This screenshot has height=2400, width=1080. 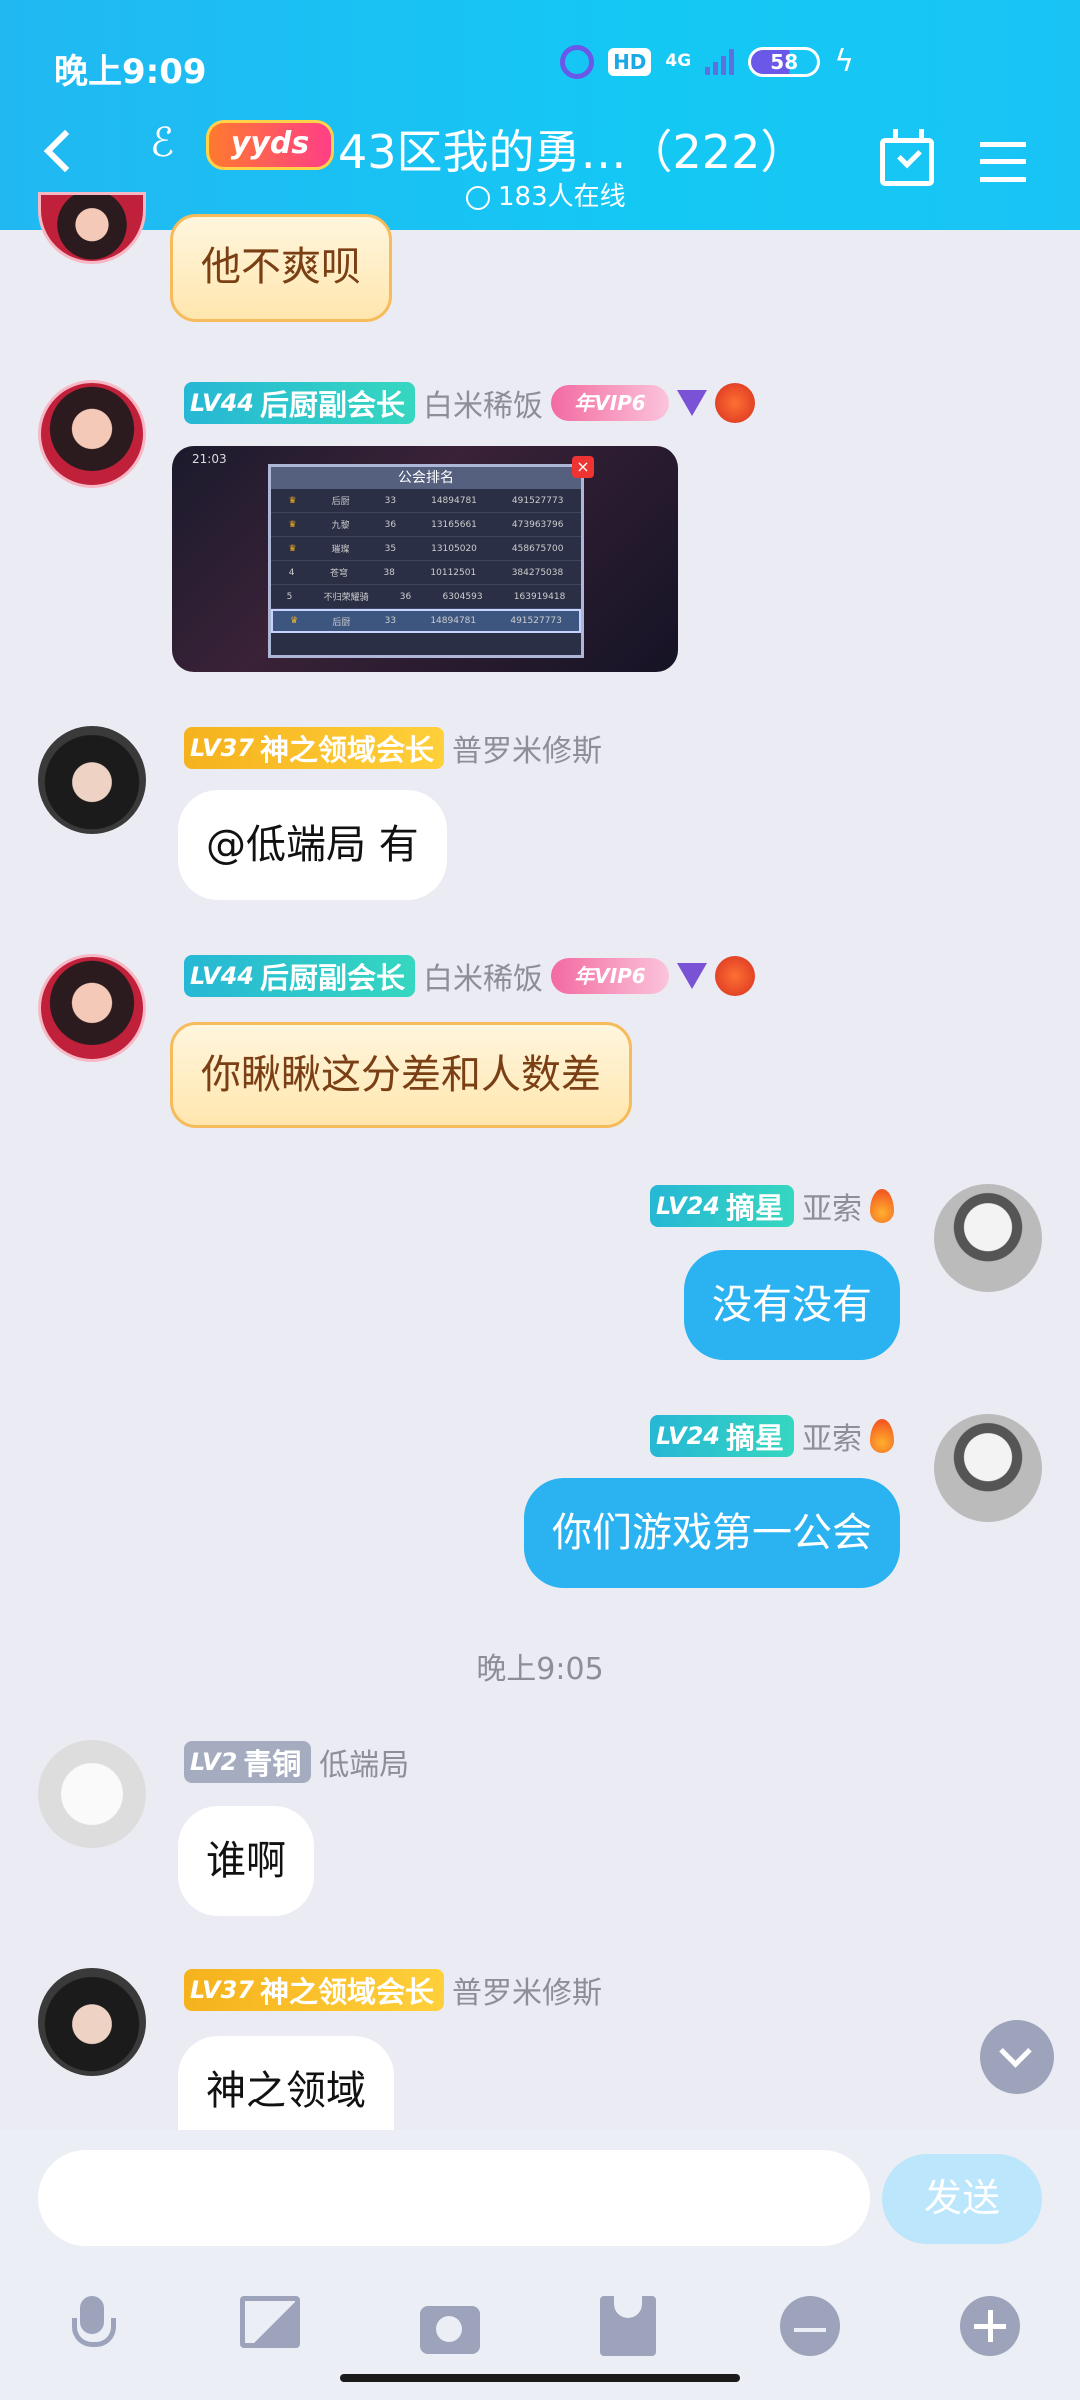 I want to click on hd-icon: HD, so click(x=630, y=61).